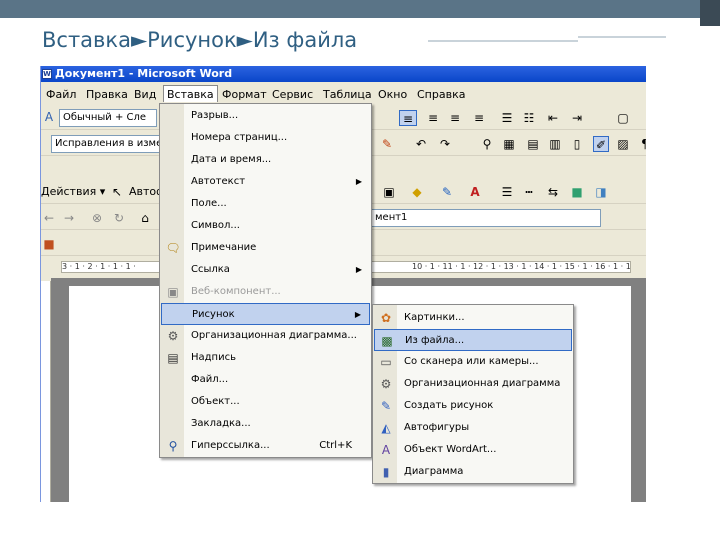 This screenshot has width=720, height=540. Describe the element at coordinates (200, 40) in the screenshot. I see `slide-title: Вставка►Рисунок►Из файла` at that location.